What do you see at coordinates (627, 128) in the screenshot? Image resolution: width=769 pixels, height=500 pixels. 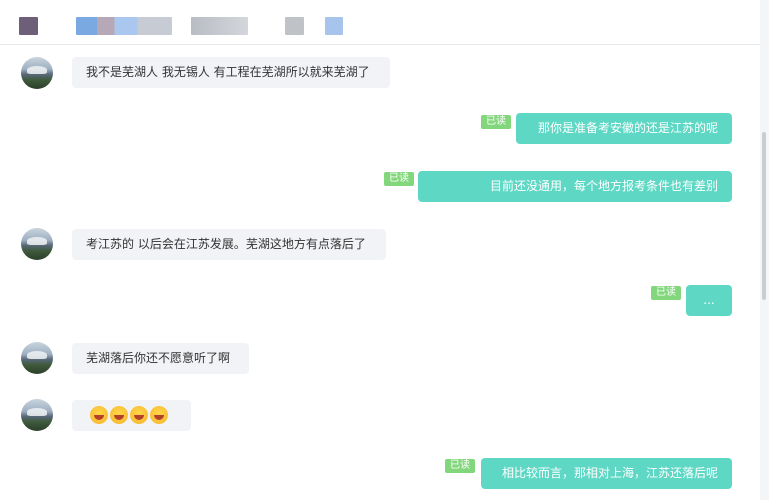 I see `message-text: 那你是准备考安徽的还是江苏的呢` at bounding box center [627, 128].